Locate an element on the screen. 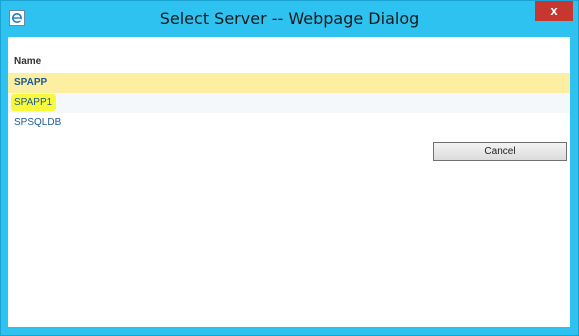 The height and width of the screenshot is (336, 579). title-bar: Select Server -- Webpage Dialog x is located at coordinates (289, 17).